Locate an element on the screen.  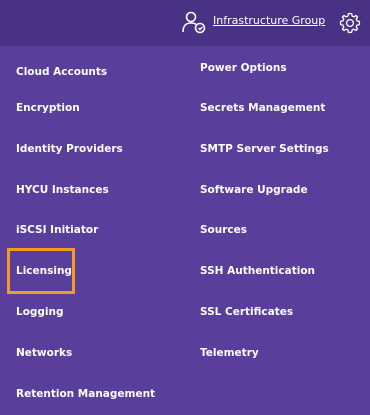
menu-item-smtp-server-settings: SMTP Server Settings is located at coordinates (264, 149).